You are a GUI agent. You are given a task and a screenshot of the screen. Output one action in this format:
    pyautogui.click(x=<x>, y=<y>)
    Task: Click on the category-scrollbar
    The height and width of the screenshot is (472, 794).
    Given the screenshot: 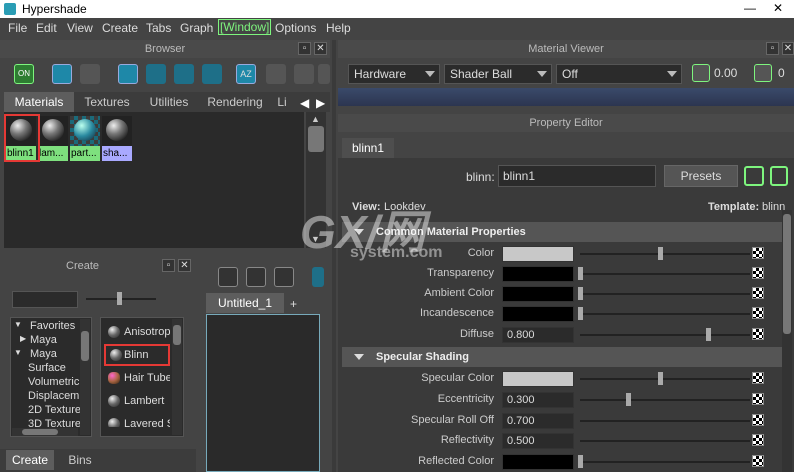 What is the action you would take?
    pyautogui.click(x=85, y=377)
    